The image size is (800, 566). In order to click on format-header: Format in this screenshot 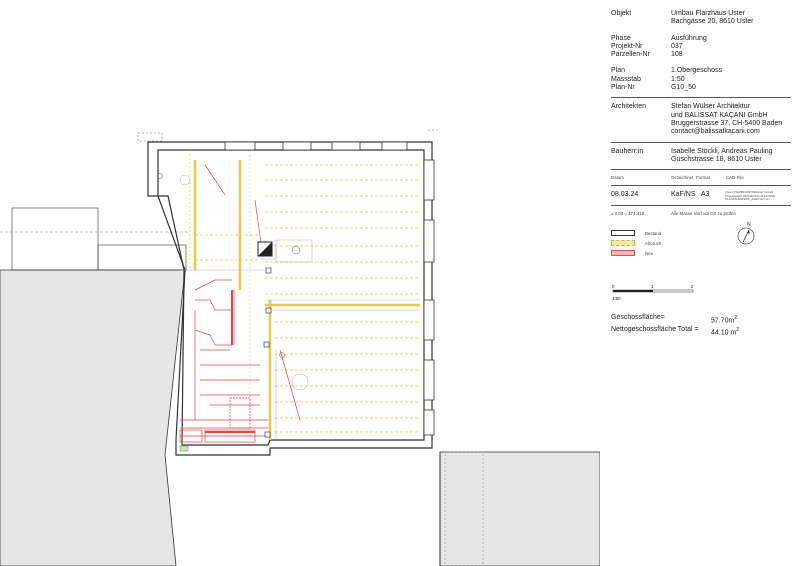, I will do `click(703, 178)`.